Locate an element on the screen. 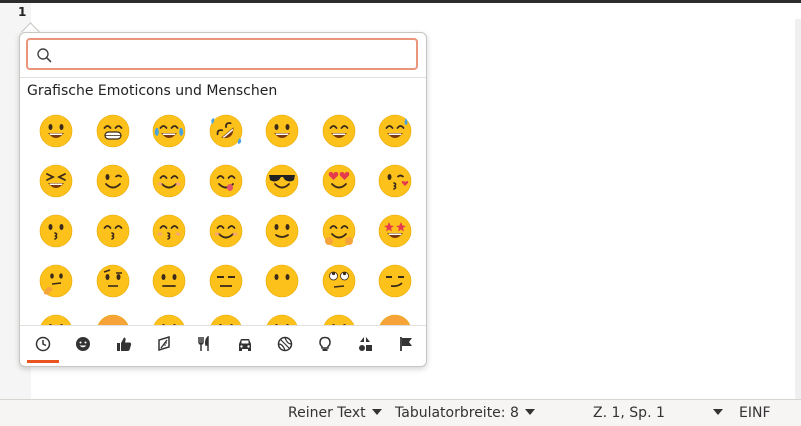 The height and width of the screenshot is (426, 801). grinning-face-smiling-eyes-icon is located at coordinates (338, 131).